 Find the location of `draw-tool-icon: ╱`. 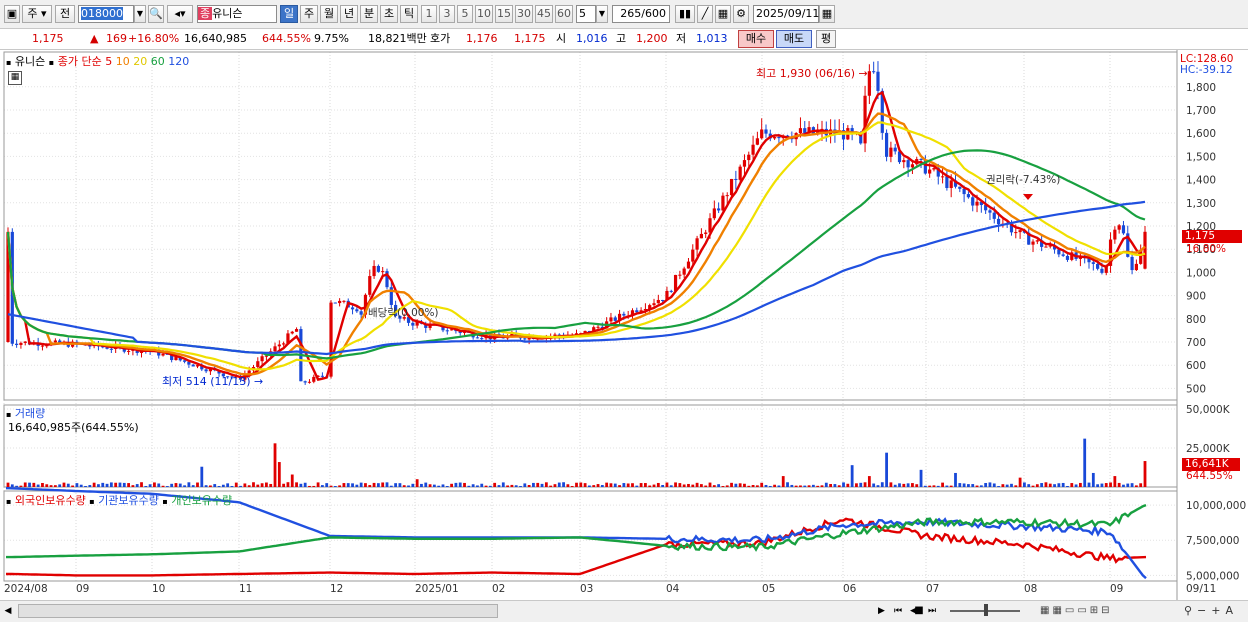

draw-tool-icon: ╱ is located at coordinates (705, 14).